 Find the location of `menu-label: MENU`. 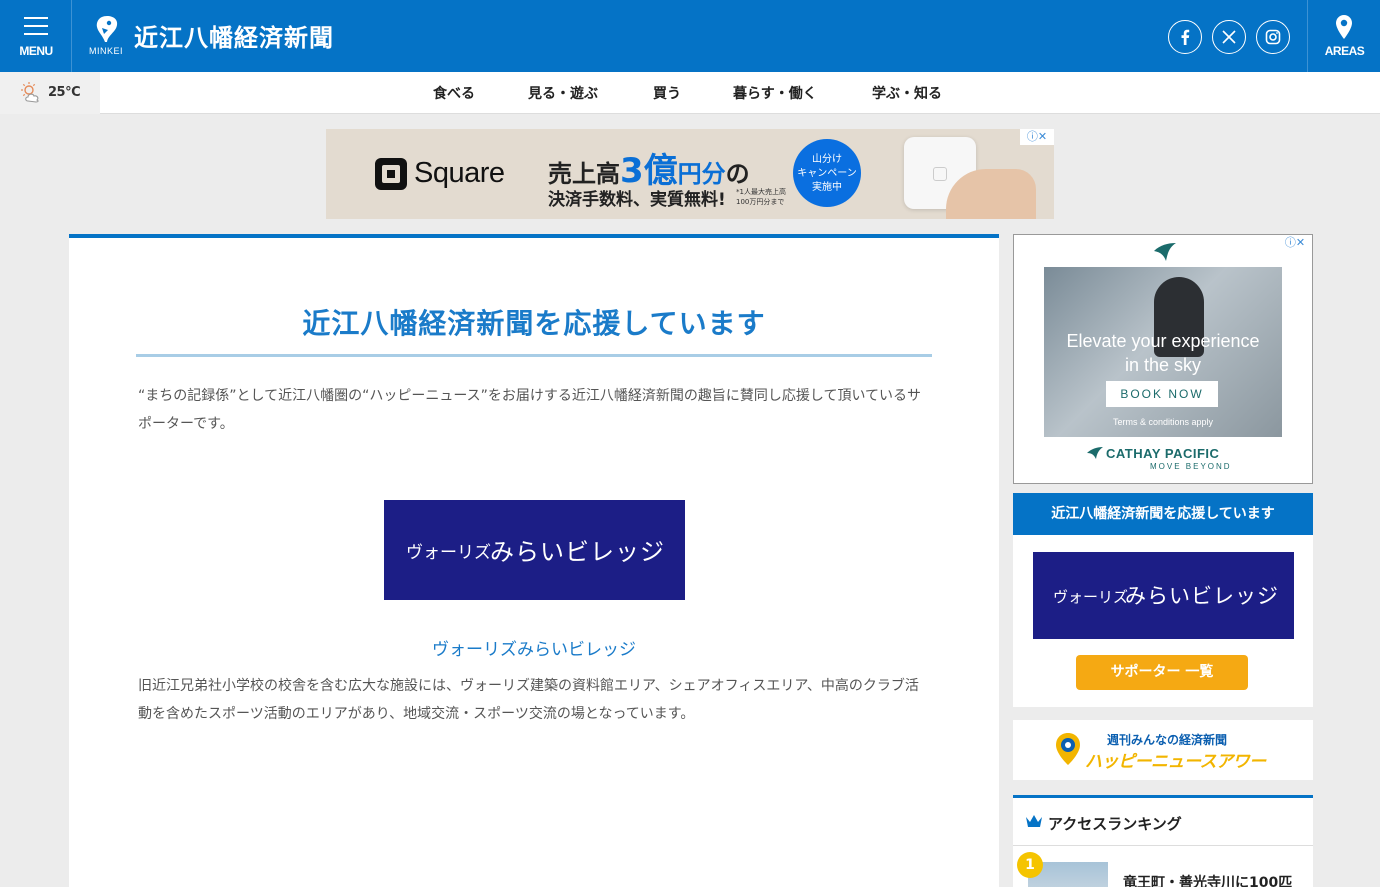

menu-label: MENU is located at coordinates (36, 51).